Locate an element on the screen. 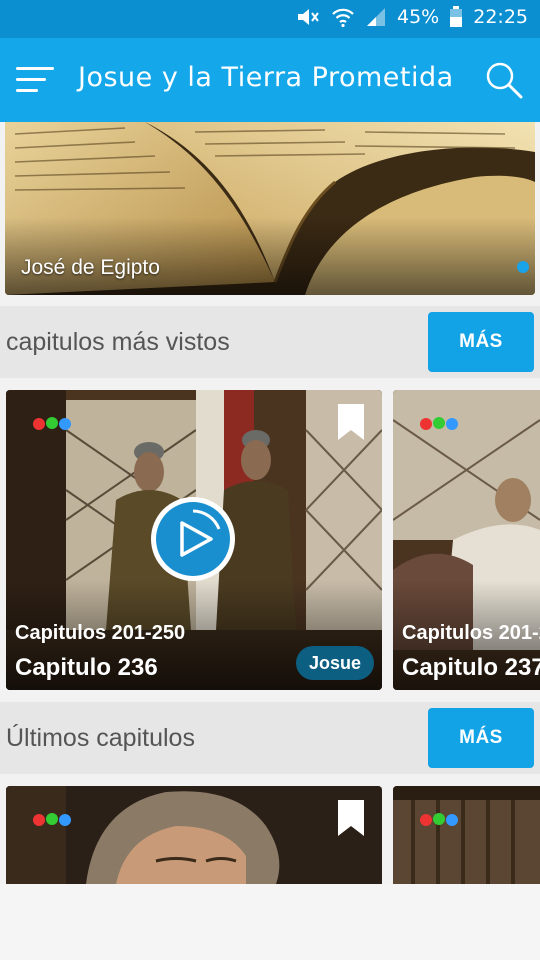 The width and height of the screenshot is (540, 960). episode-range: Capitulos 201-2 is located at coordinates (471, 633).